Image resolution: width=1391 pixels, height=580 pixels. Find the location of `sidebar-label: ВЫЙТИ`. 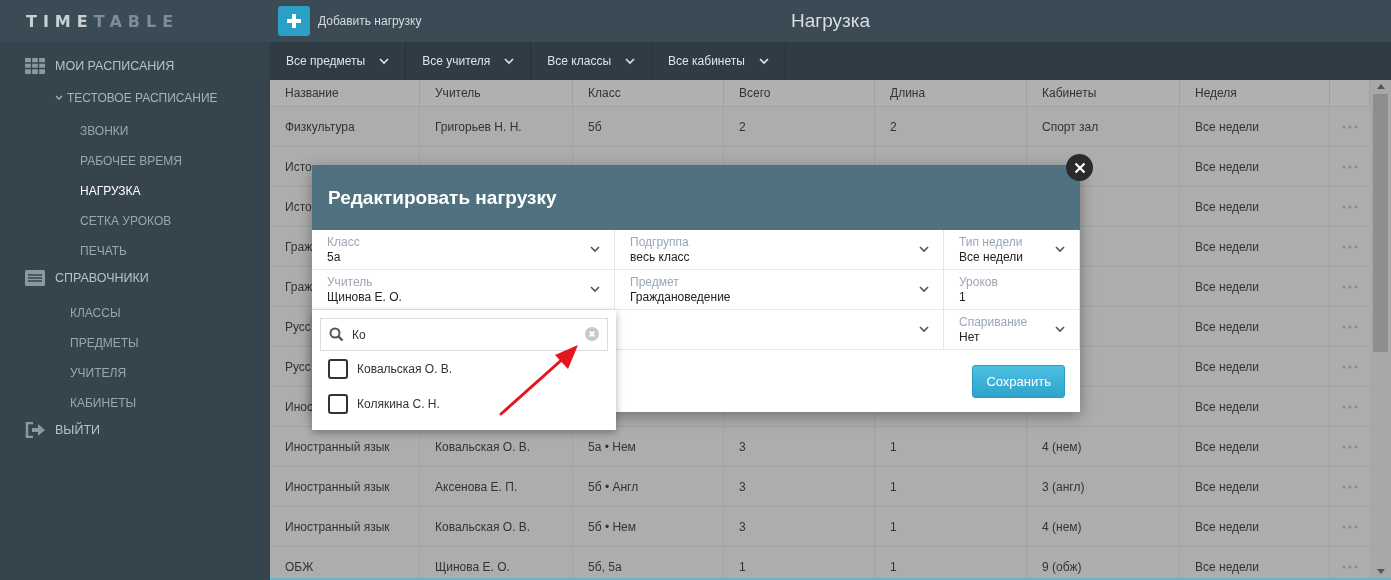

sidebar-label: ВЫЙТИ is located at coordinates (77, 430).